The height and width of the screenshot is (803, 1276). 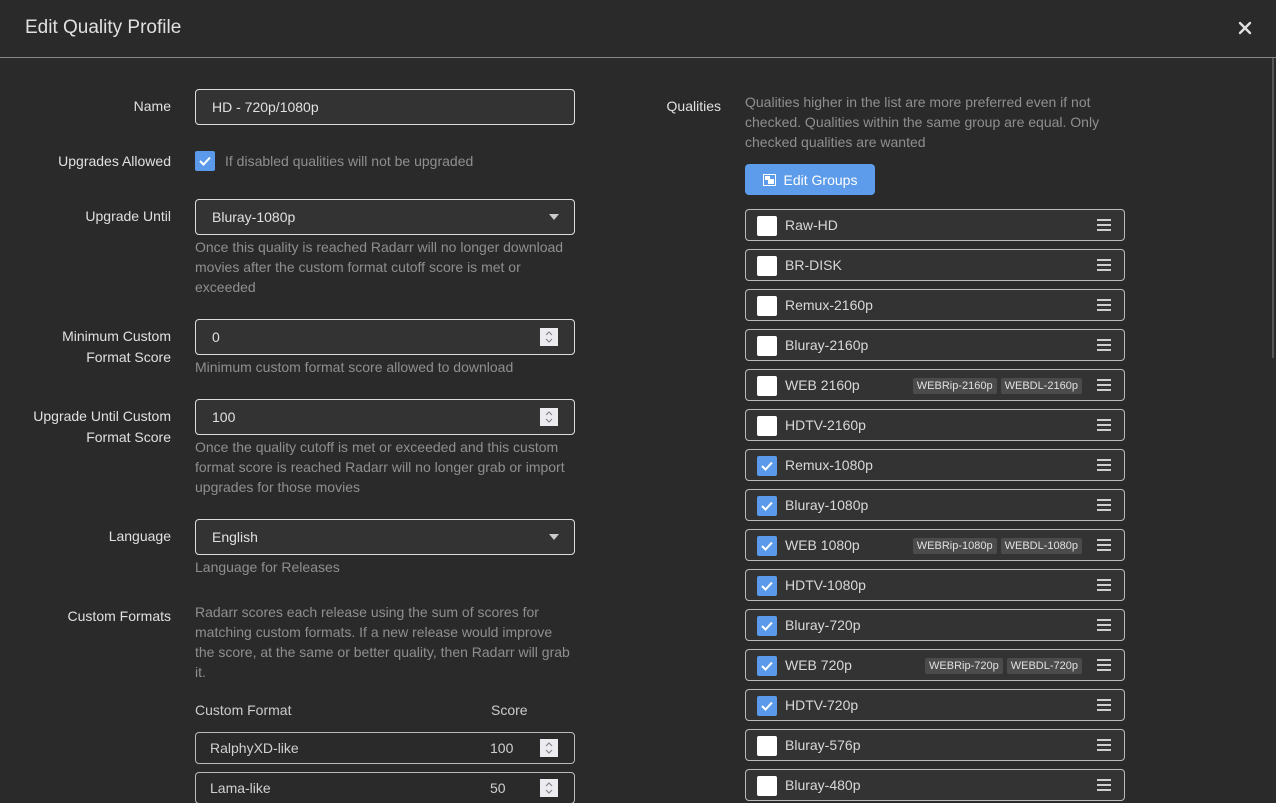 I want to click on quality-item: HDTV-2160p, so click(x=935, y=425).